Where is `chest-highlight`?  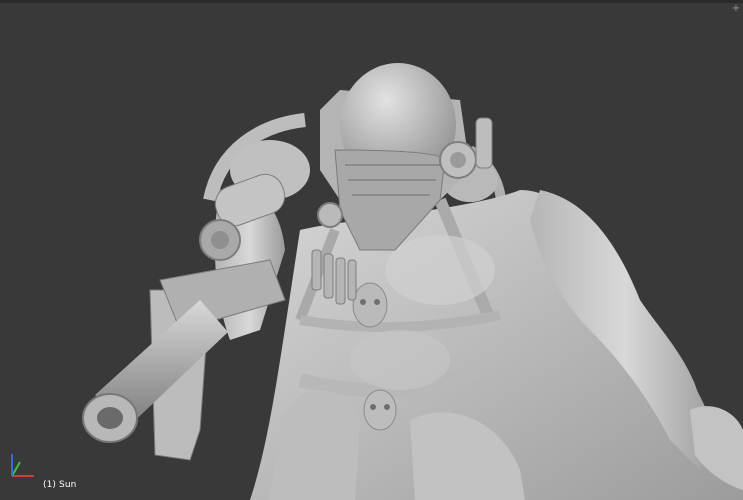 chest-highlight is located at coordinates (440, 270).